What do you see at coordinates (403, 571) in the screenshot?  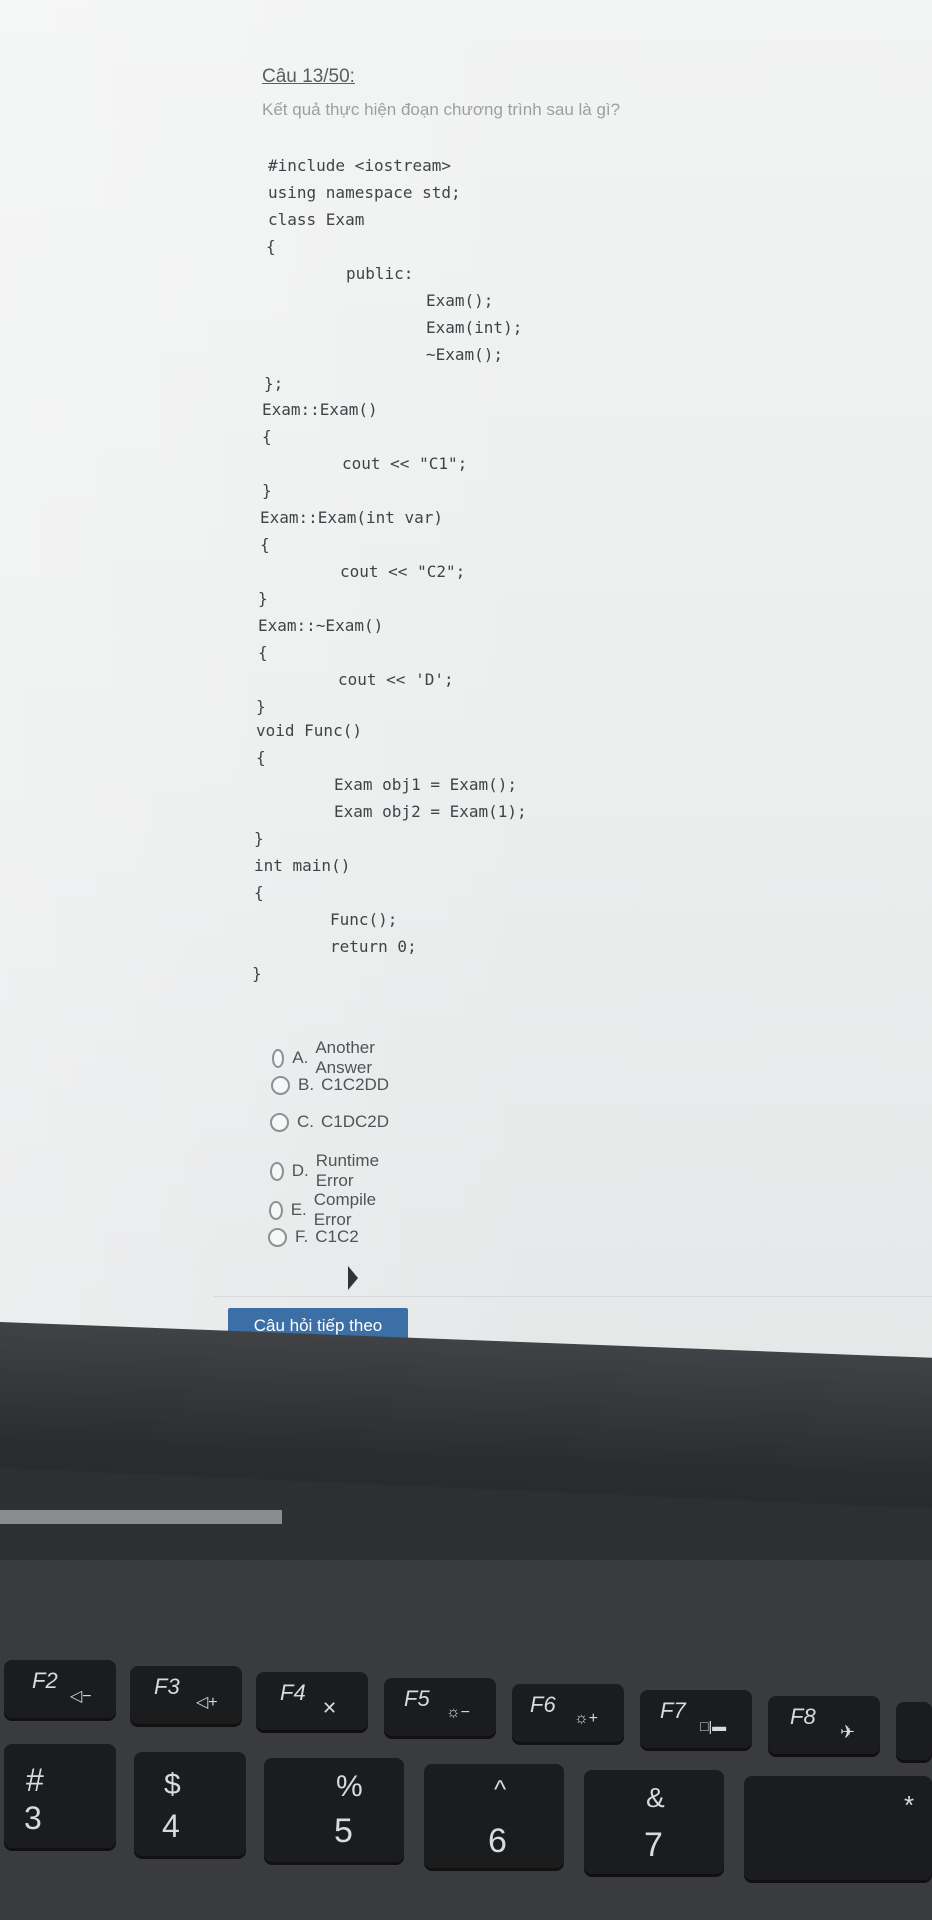 I see `code-line: cout << "C2";` at bounding box center [403, 571].